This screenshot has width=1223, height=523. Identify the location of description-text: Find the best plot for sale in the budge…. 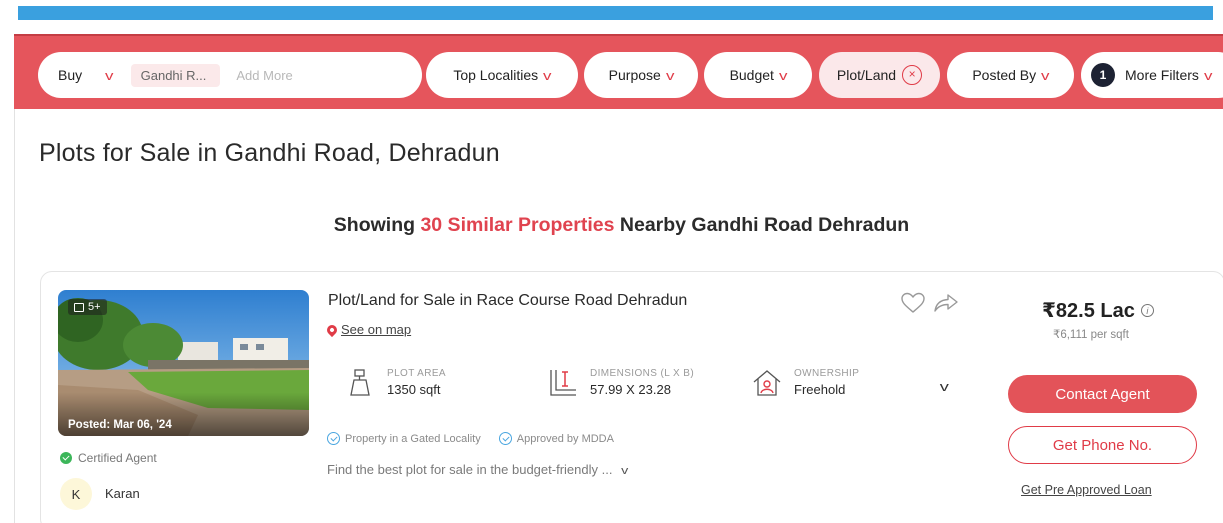
(470, 469).